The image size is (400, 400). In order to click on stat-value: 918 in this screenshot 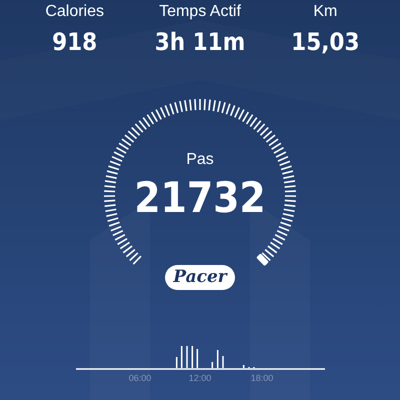, I will do `click(75, 42)`.